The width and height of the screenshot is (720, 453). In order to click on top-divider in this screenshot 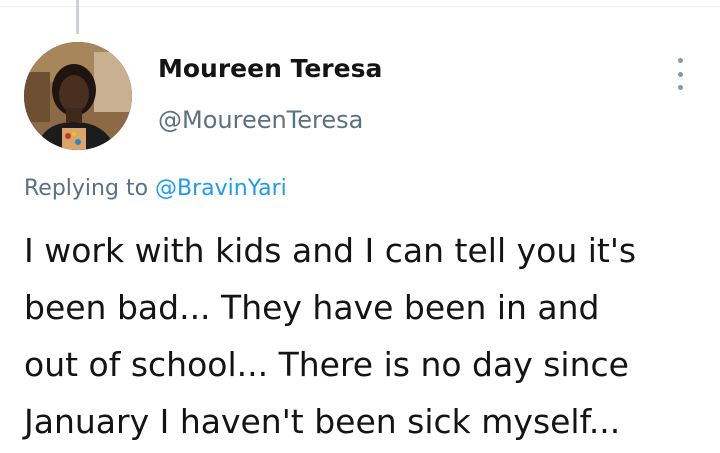, I will do `click(360, 6)`.